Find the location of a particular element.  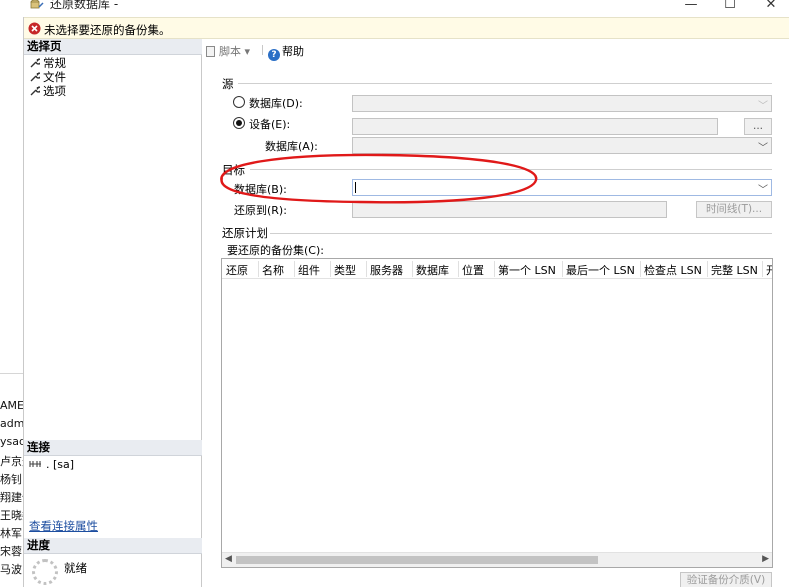

page-files: 文件 is located at coordinates (48, 77).